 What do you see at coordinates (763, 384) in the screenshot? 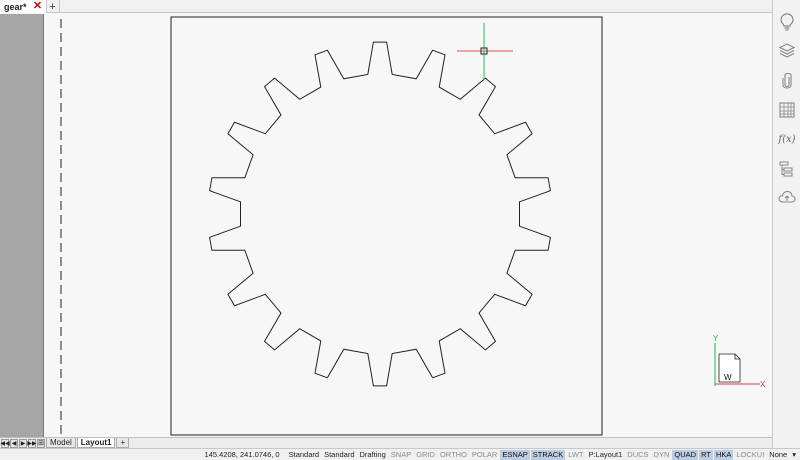
I see `ucs-x-label: X` at bounding box center [763, 384].